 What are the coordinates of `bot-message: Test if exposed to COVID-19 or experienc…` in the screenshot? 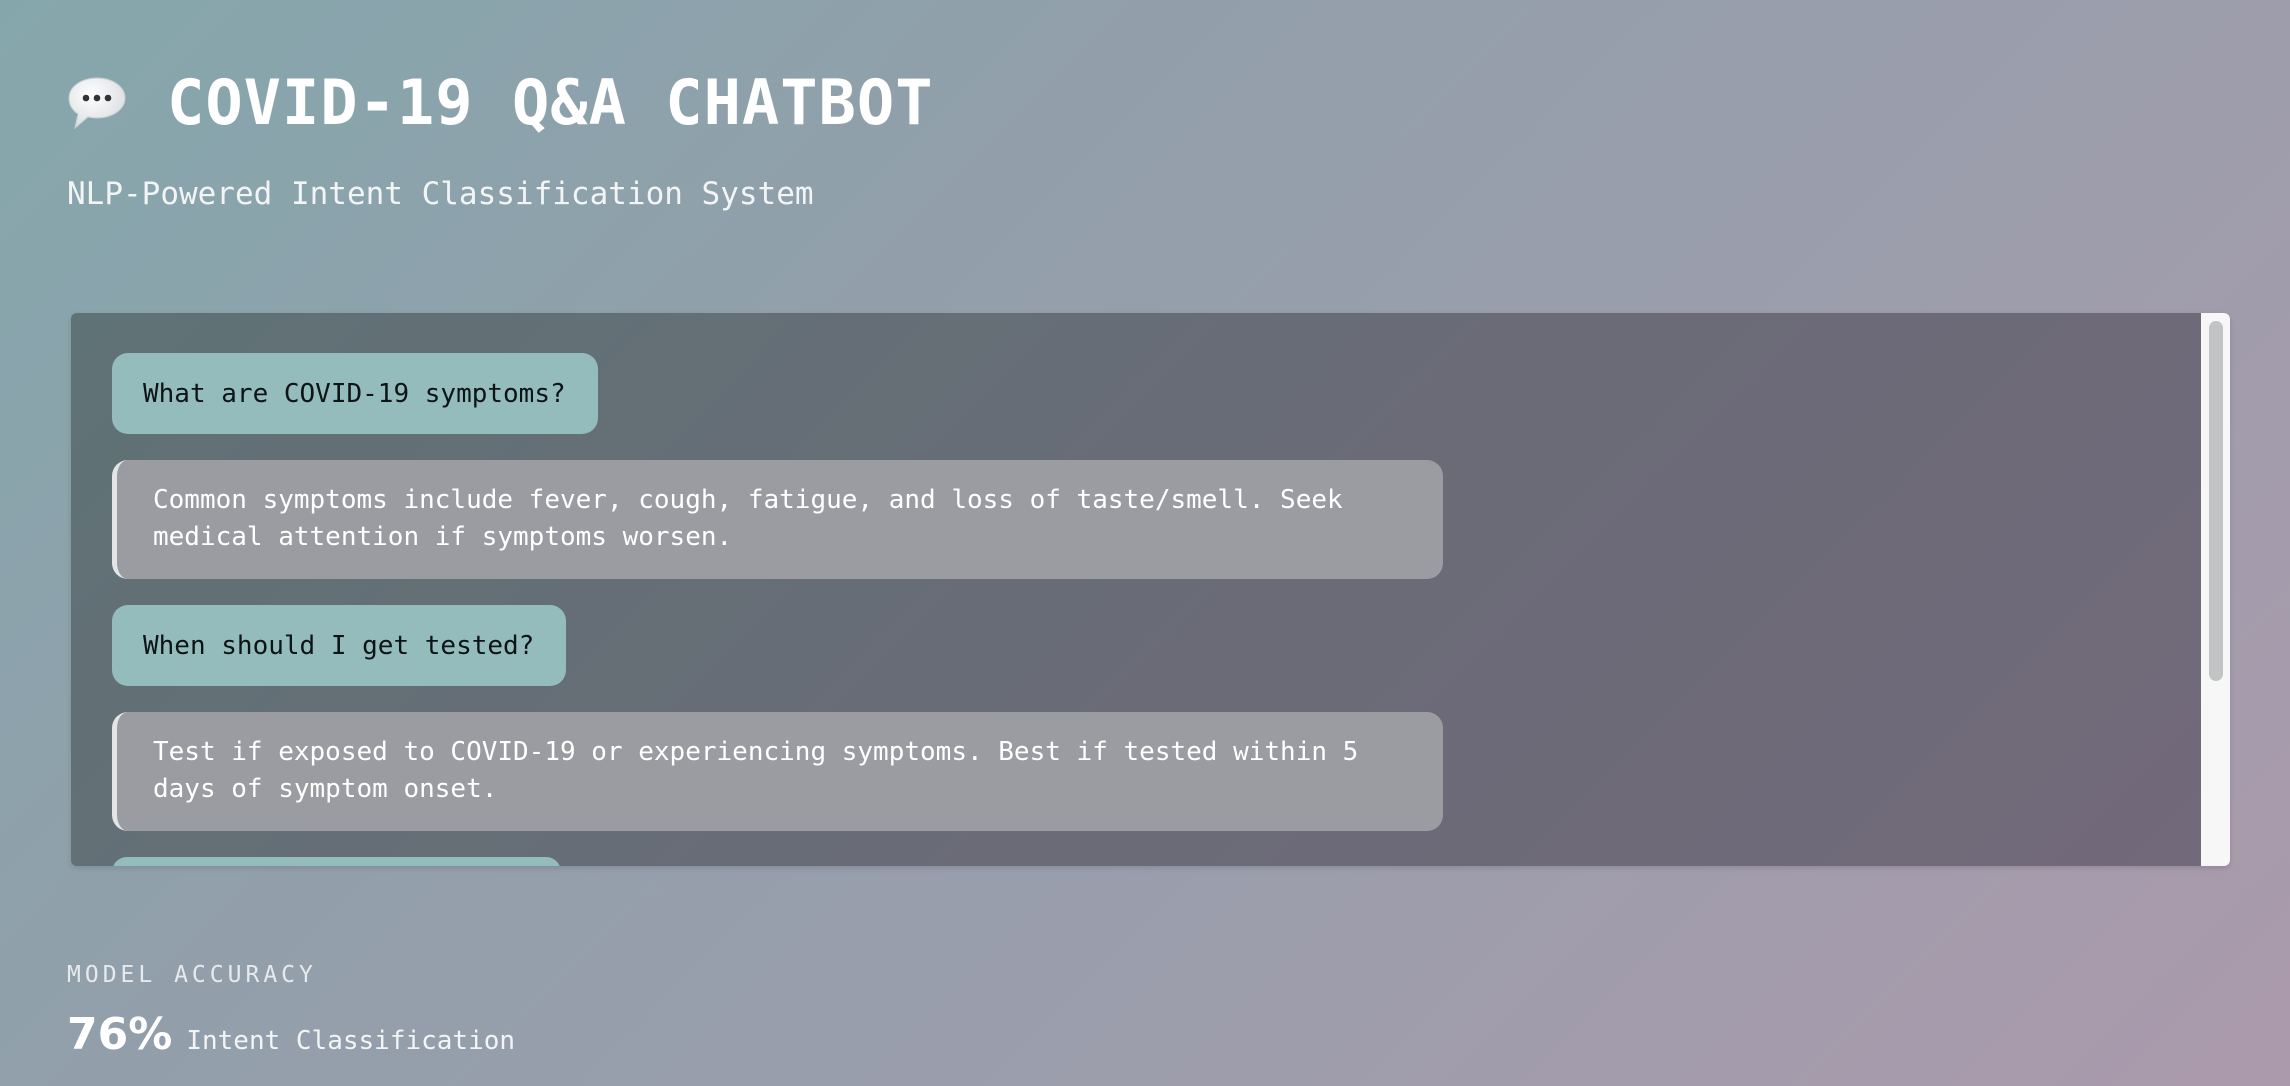 It's located at (777, 771).